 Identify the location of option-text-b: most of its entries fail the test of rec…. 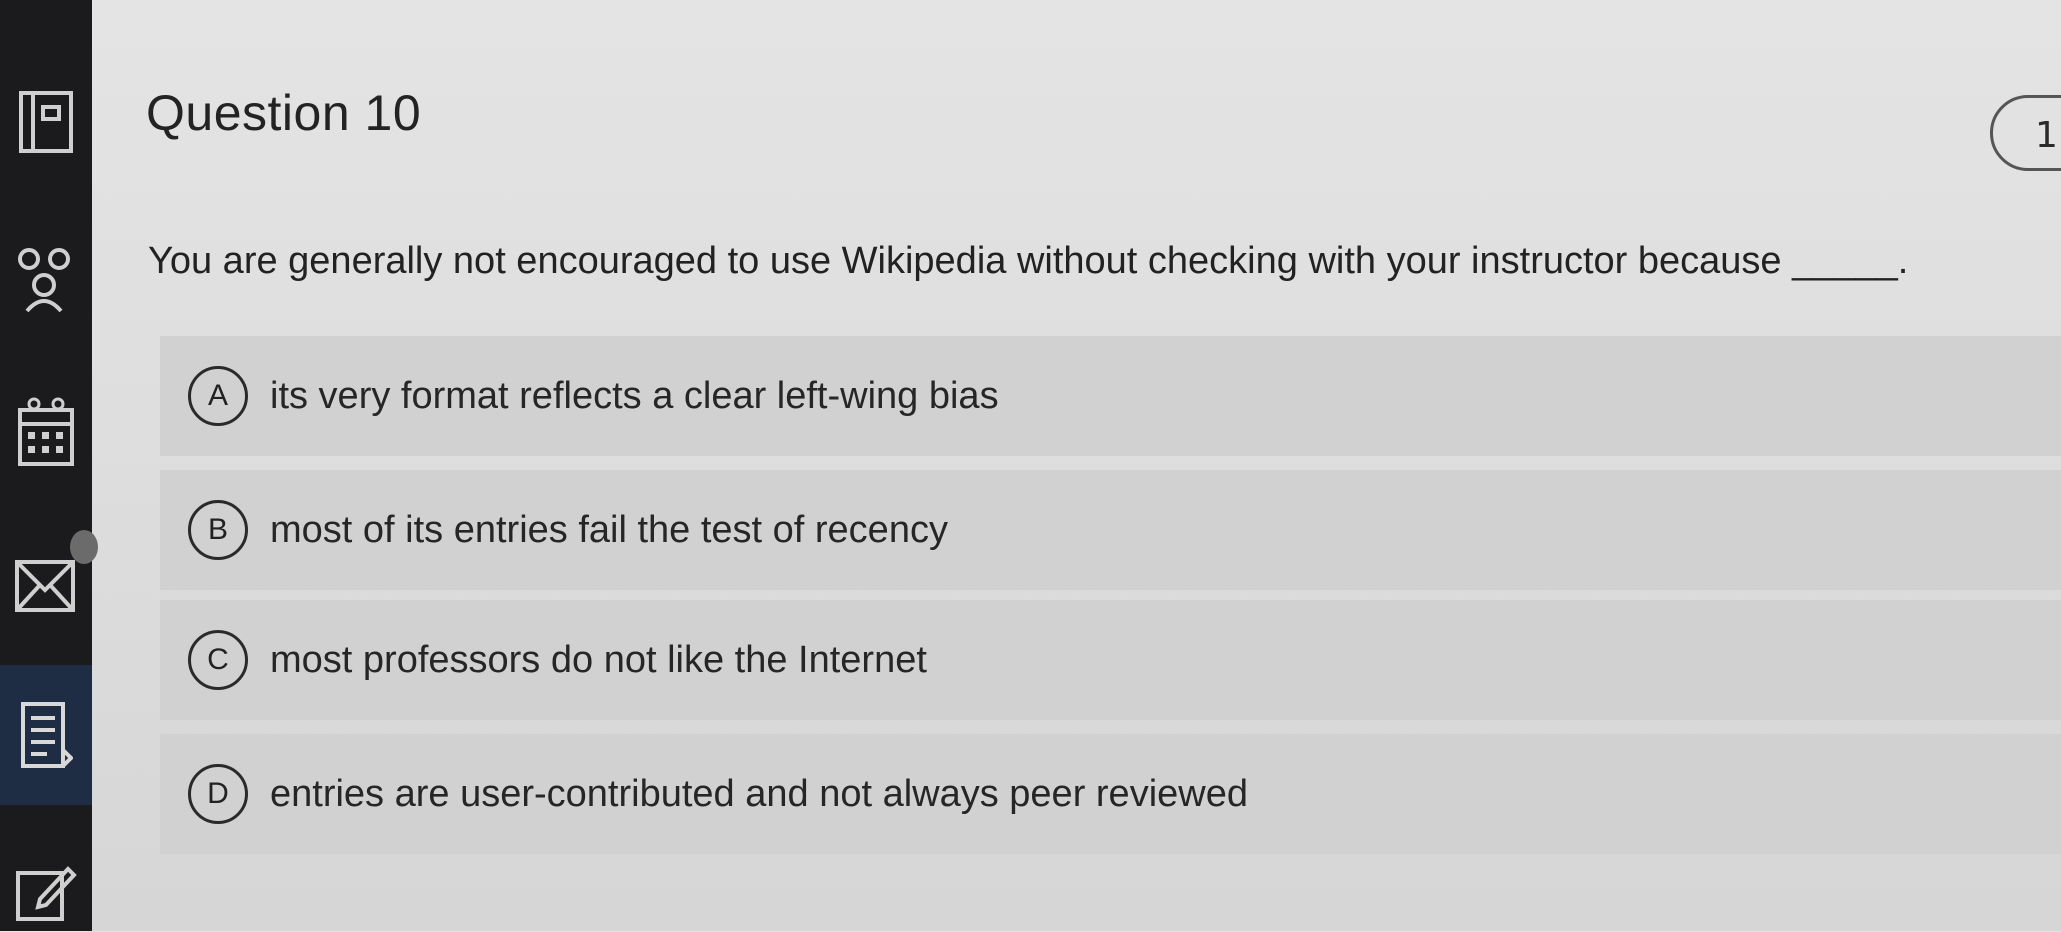
(609, 529).